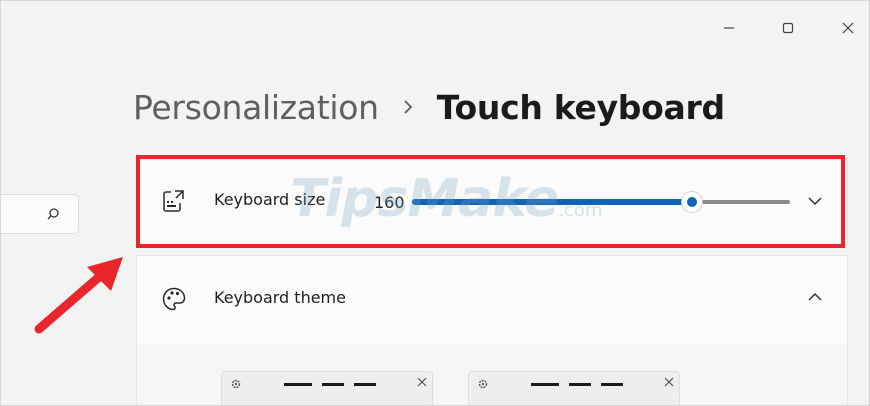  Describe the element at coordinates (691, 202) in the screenshot. I see `slider-thumb` at that location.